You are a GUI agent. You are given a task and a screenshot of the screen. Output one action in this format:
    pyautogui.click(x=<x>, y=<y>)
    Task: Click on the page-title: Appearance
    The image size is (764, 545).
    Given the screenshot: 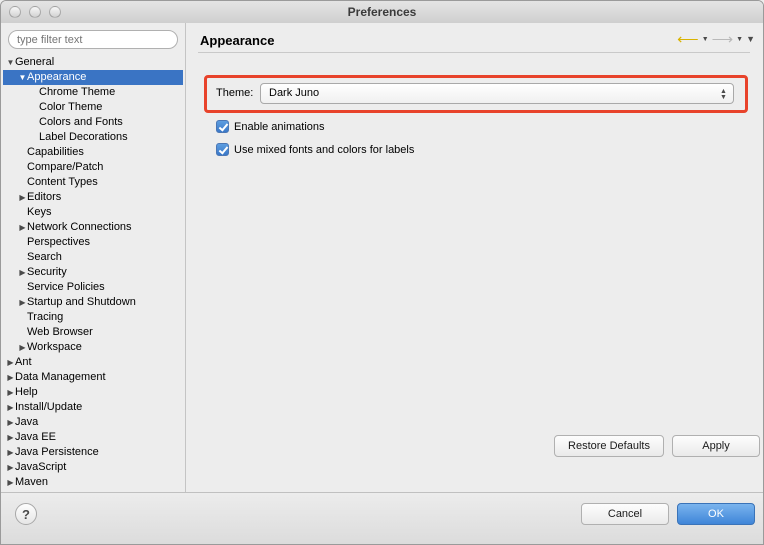 What is the action you would take?
    pyautogui.click(x=237, y=40)
    